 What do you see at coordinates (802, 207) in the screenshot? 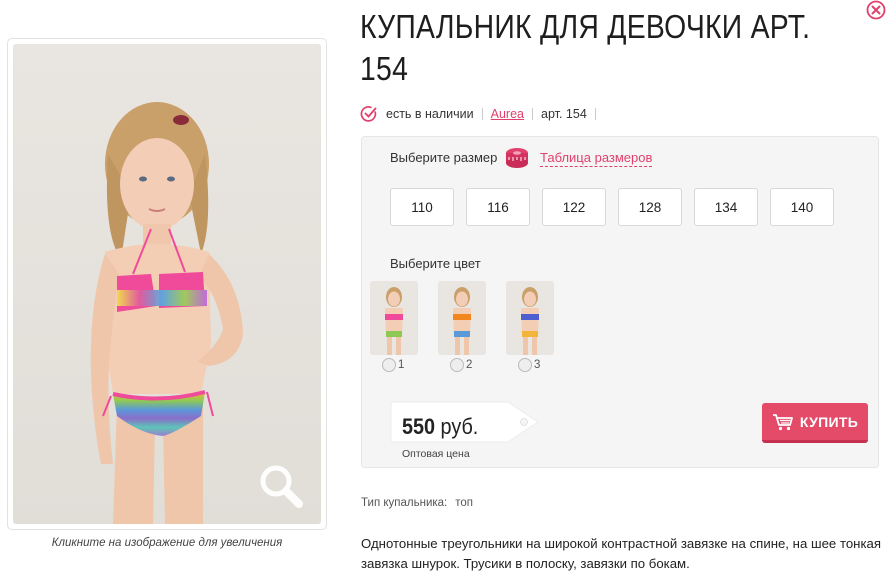
I see `size-option: 140` at bounding box center [802, 207].